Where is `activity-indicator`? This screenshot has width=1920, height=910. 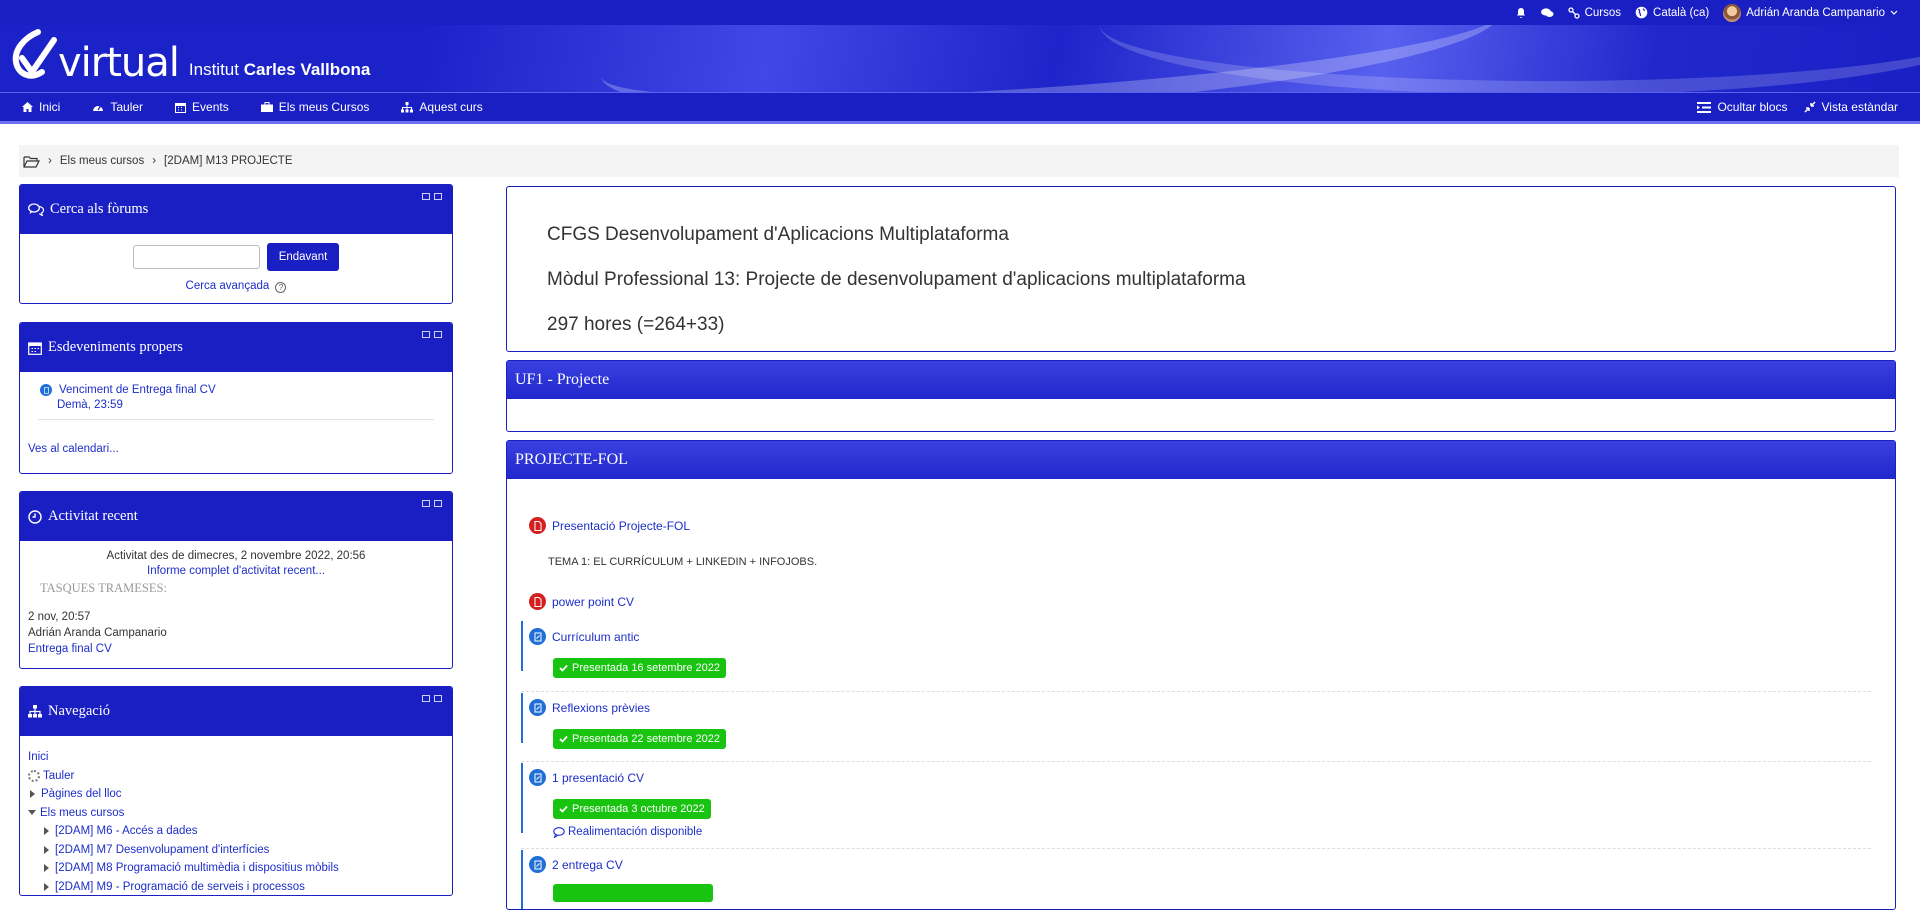
activity-indicator is located at coordinates (522, 718).